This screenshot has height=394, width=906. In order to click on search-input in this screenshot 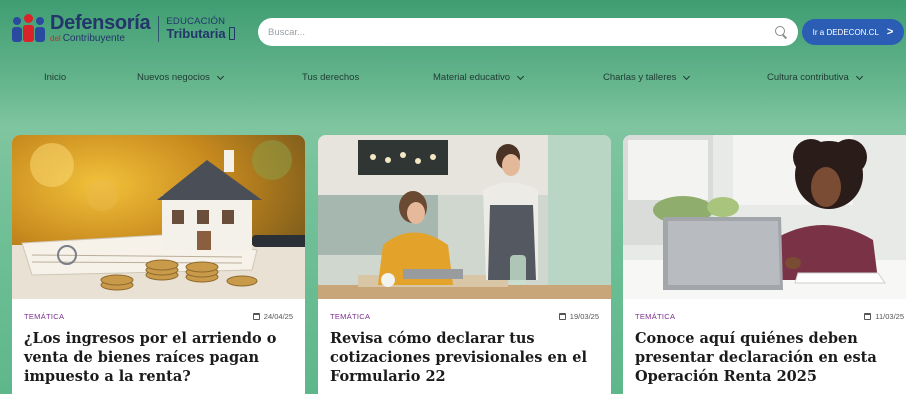, I will do `click(521, 32)`.